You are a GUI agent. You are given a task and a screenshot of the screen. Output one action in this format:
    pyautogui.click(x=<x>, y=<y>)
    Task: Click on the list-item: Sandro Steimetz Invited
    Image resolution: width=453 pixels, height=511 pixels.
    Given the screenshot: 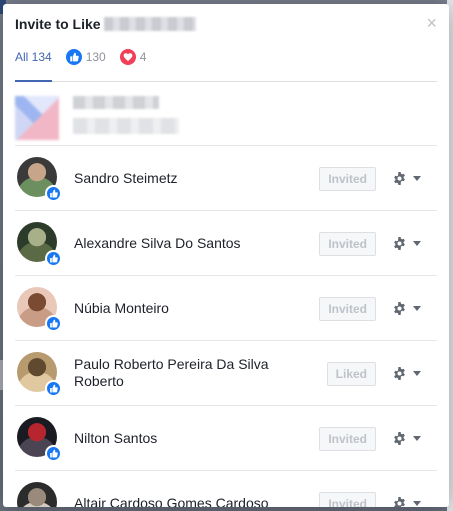 What is the action you would take?
    pyautogui.click(x=226, y=178)
    